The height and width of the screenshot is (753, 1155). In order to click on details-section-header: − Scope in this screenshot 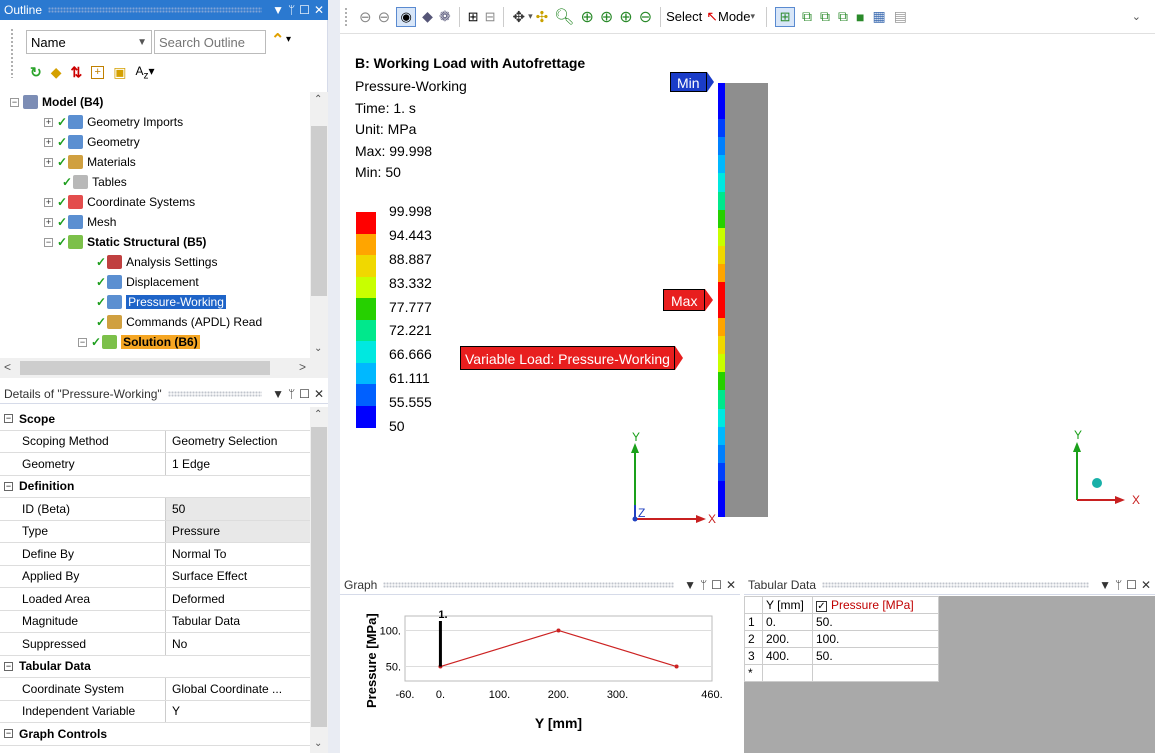, I will do `click(155, 419)`.